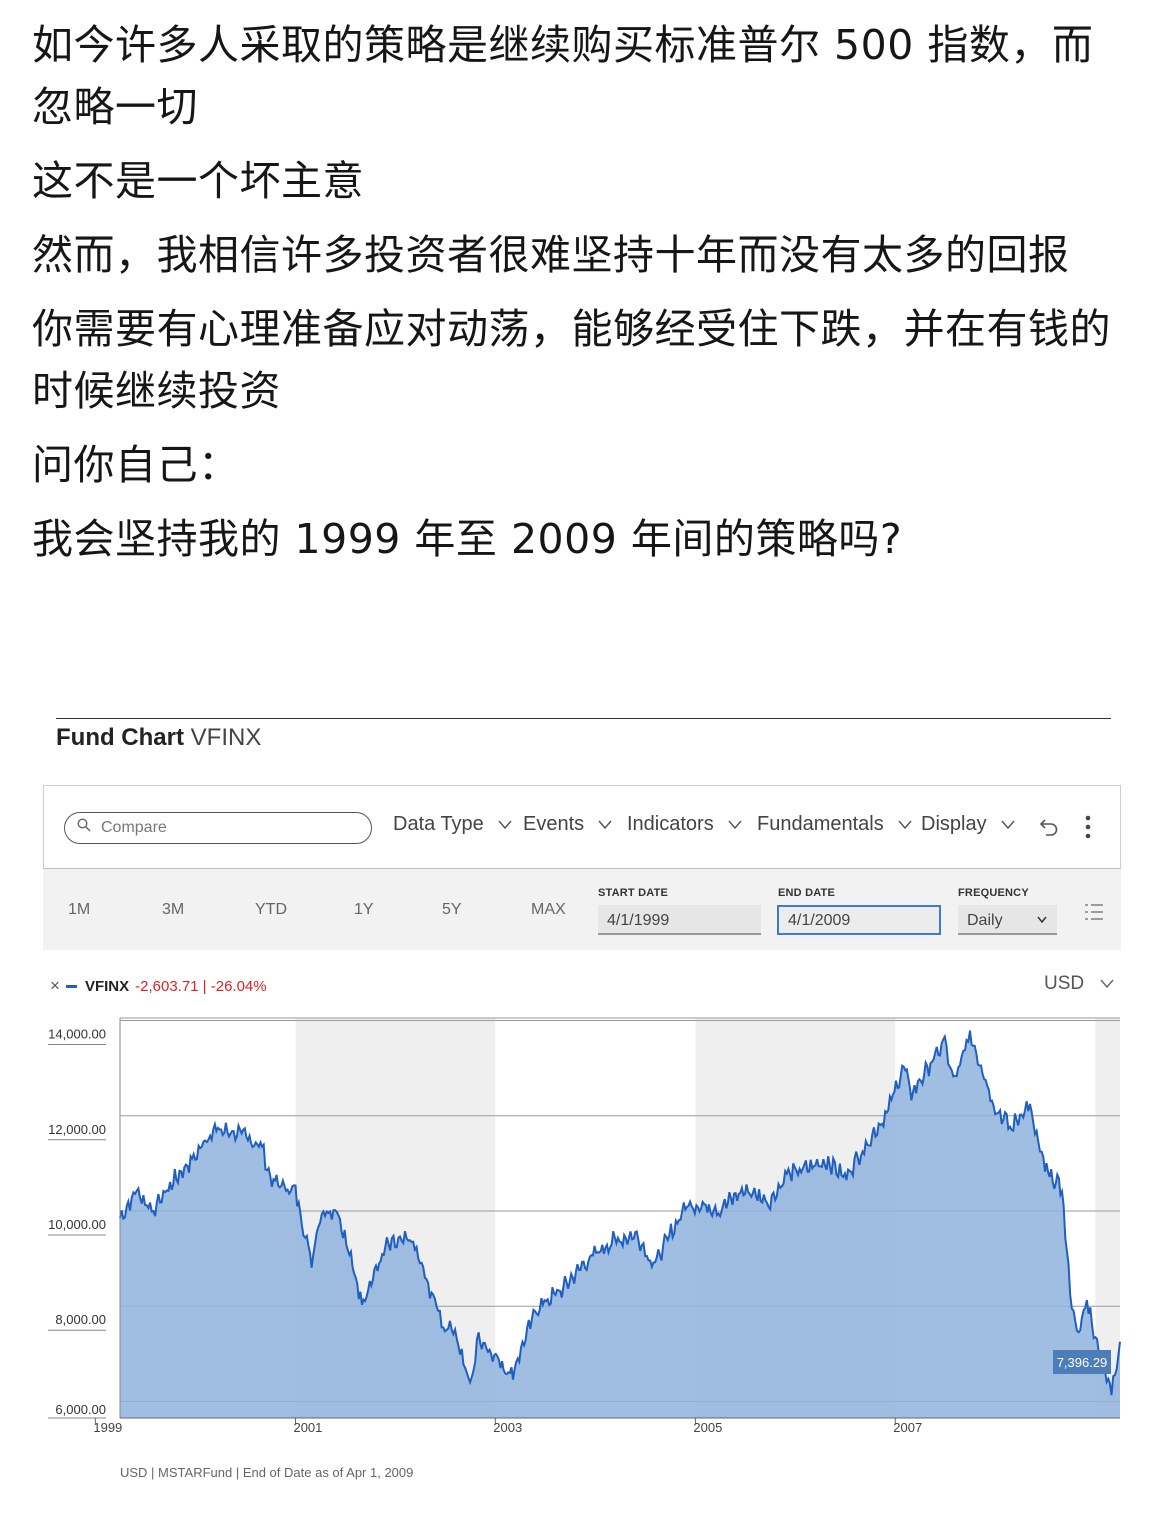  What do you see at coordinates (1049, 827) in the screenshot?
I see `undo-icon` at bounding box center [1049, 827].